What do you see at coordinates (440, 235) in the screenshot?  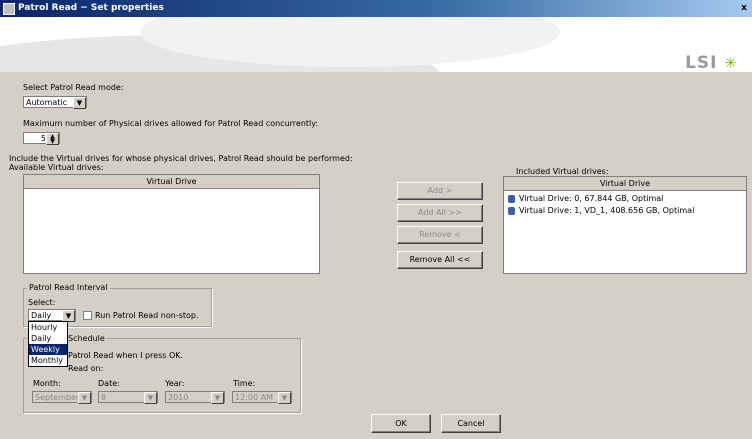 I see `remove-button: Remove <` at bounding box center [440, 235].